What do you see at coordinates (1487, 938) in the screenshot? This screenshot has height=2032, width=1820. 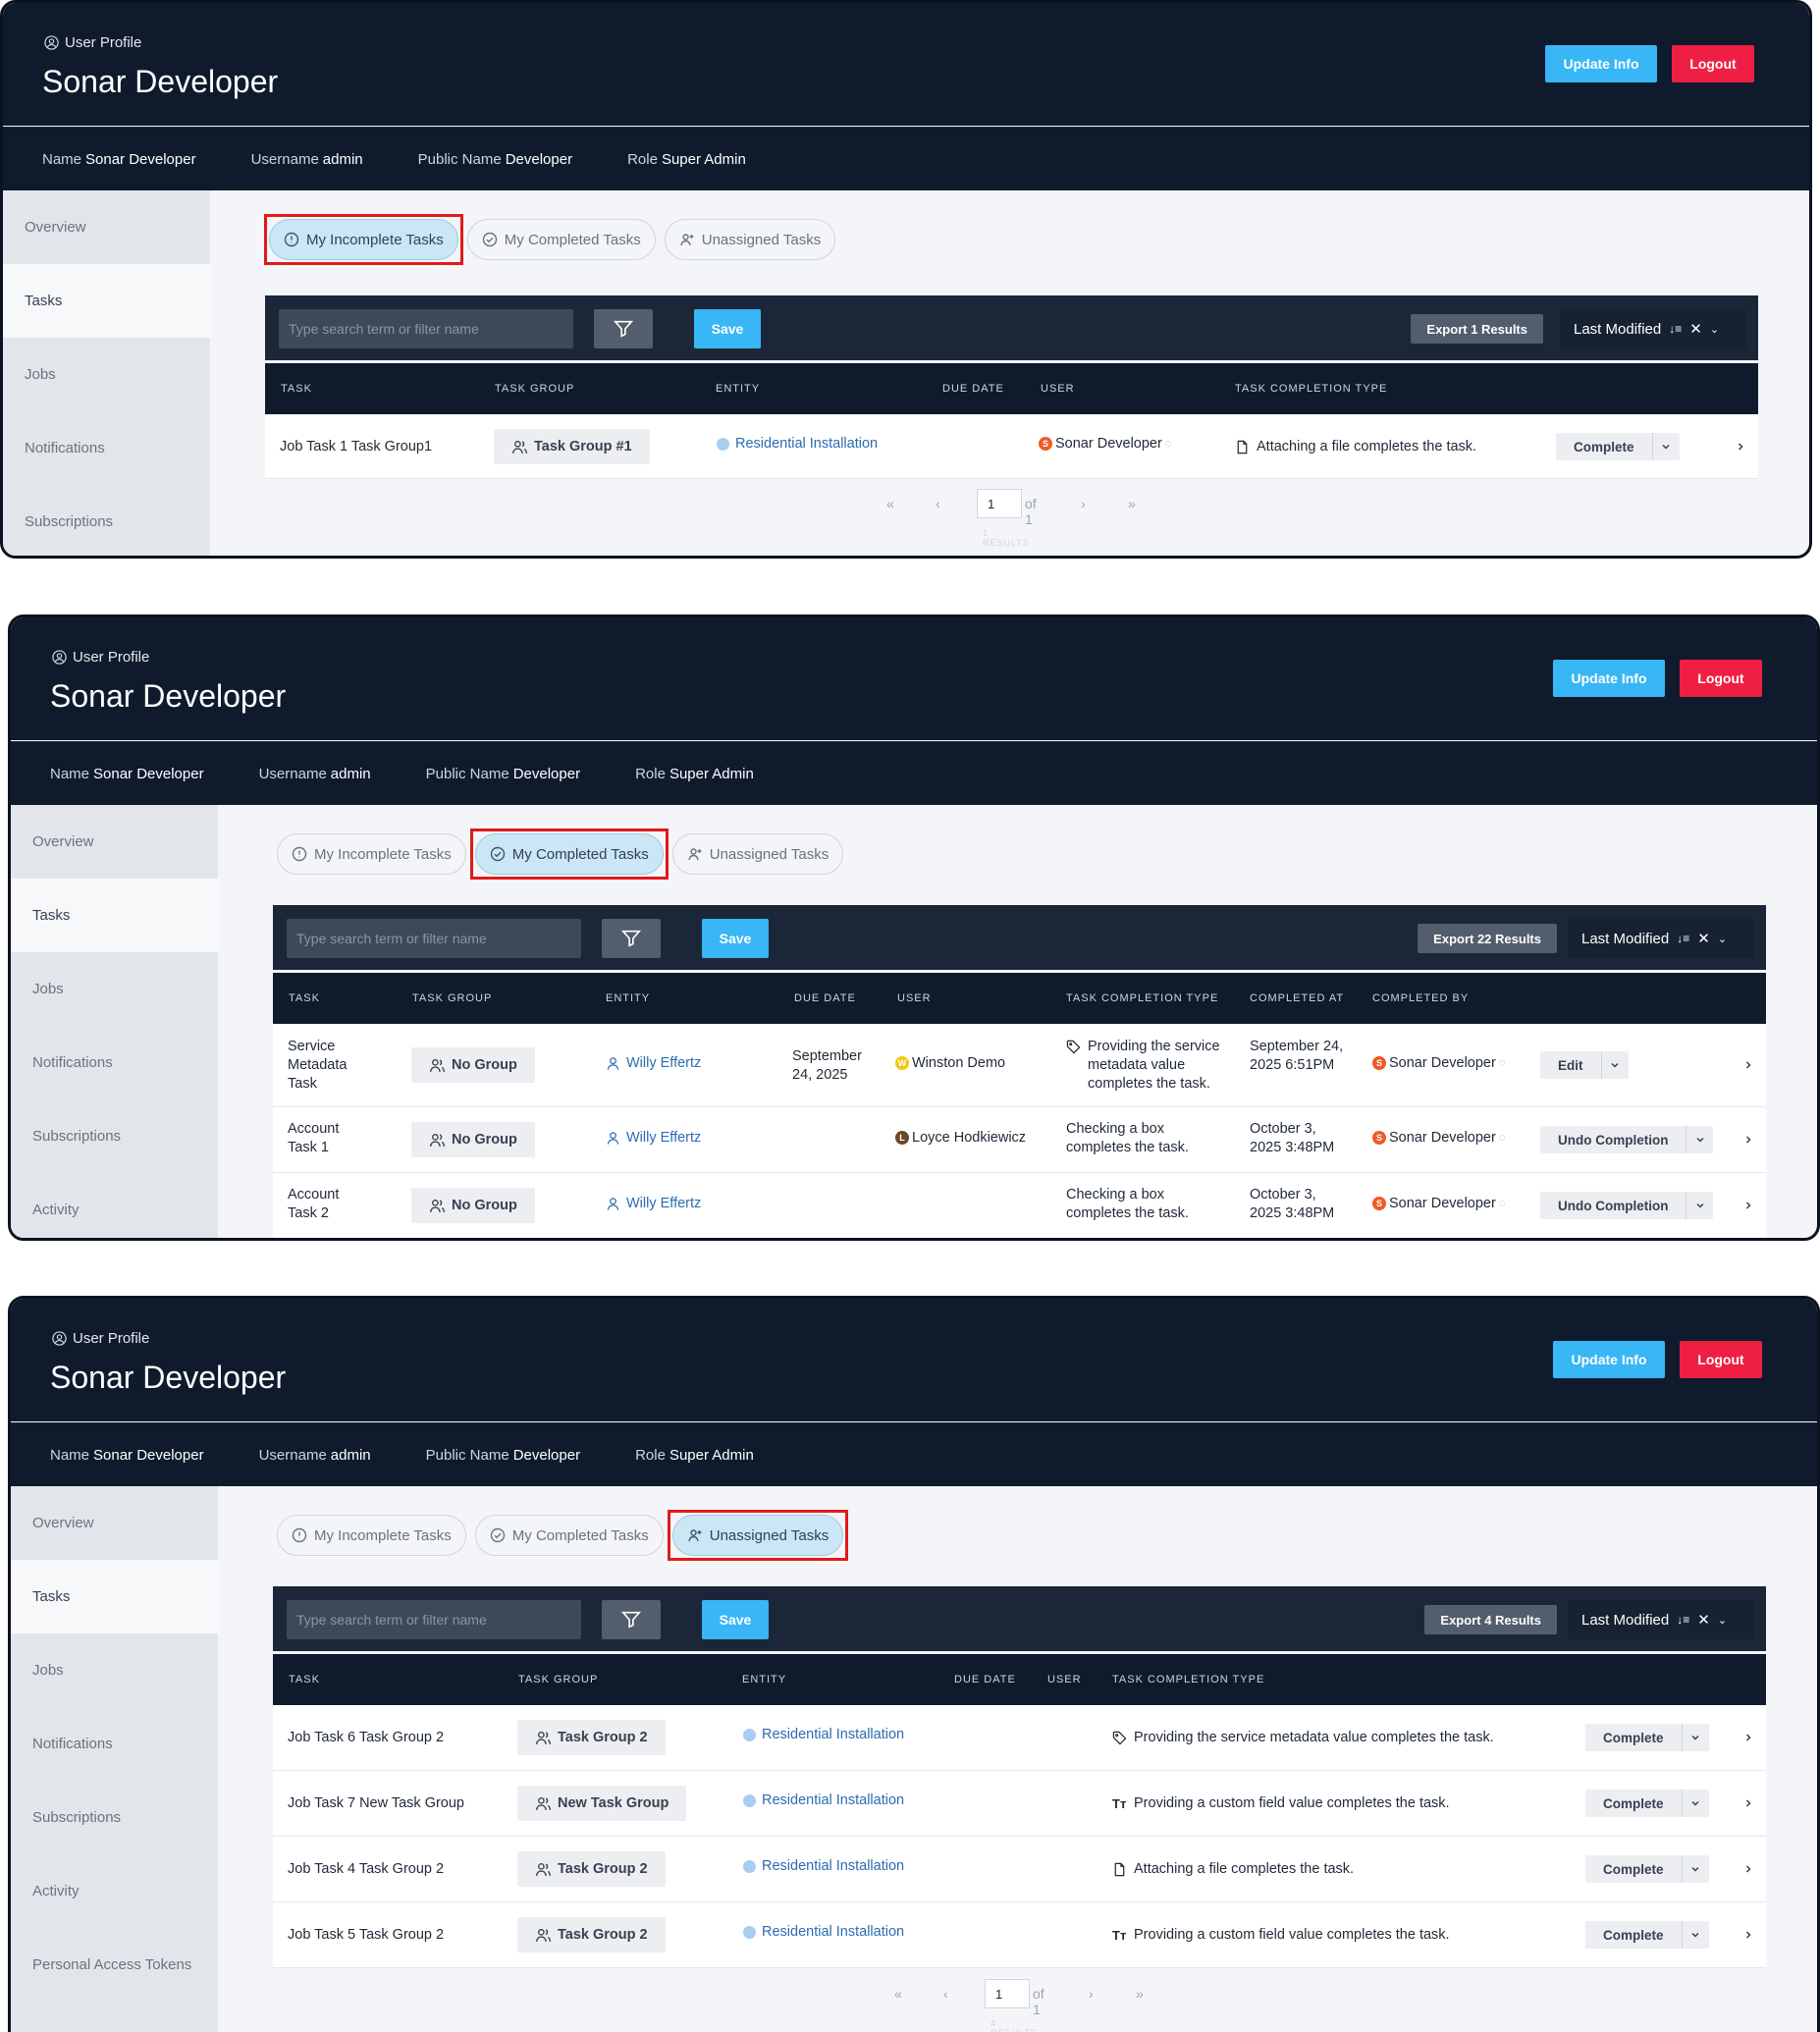 I see `export-button: Export 22 Results` at bounding box center [1487, 938].